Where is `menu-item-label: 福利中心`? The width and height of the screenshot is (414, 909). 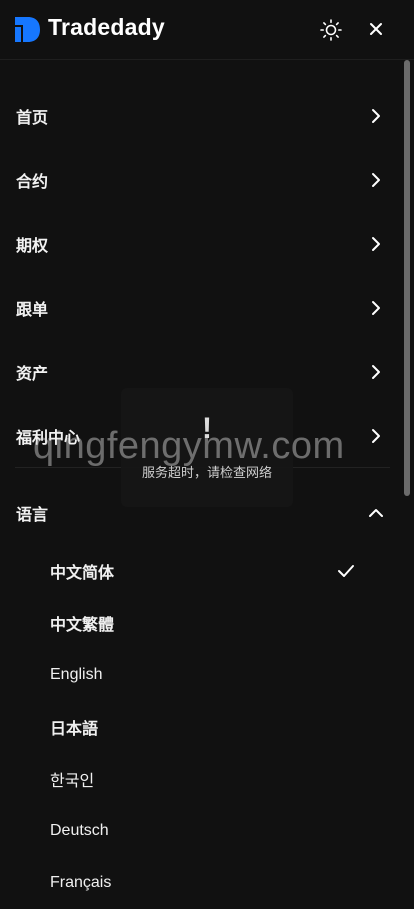
menu-item-label: 福利中心 is located at coordinates (48, 438).